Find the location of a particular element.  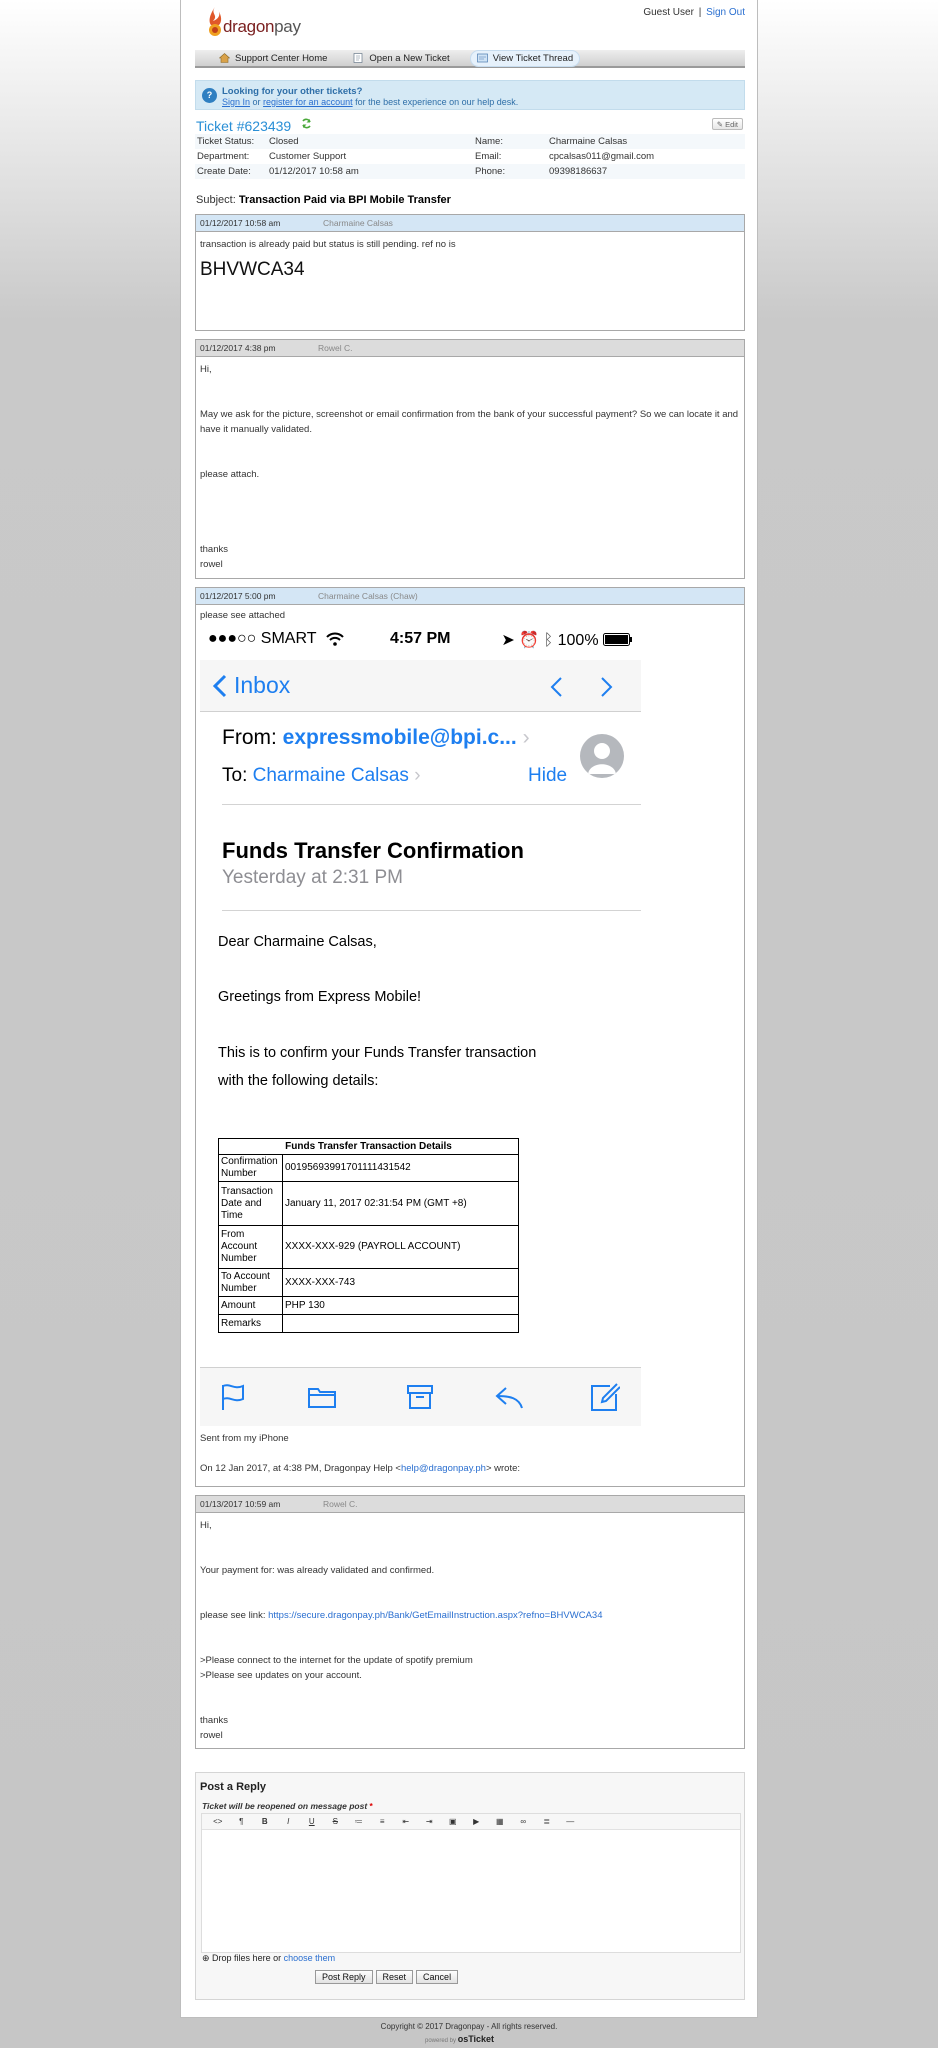

bluetooth-icon: ᛒ is located at coordinates (550, 640).